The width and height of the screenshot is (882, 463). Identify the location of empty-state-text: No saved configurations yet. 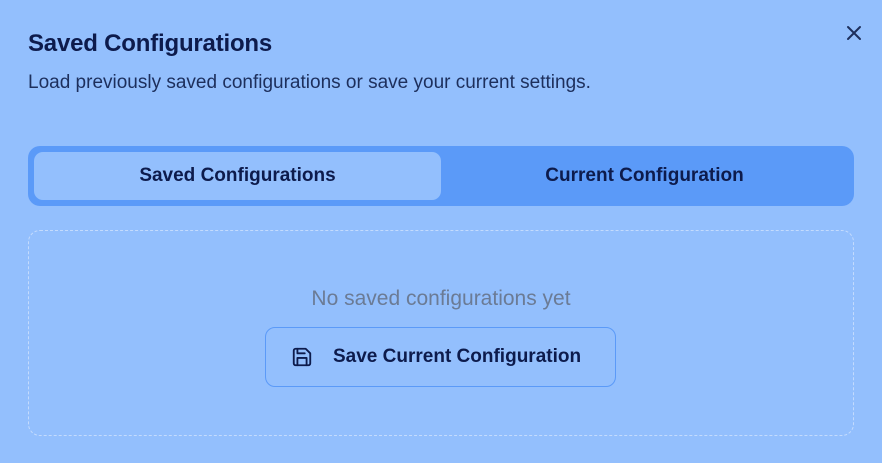
(441, 298).